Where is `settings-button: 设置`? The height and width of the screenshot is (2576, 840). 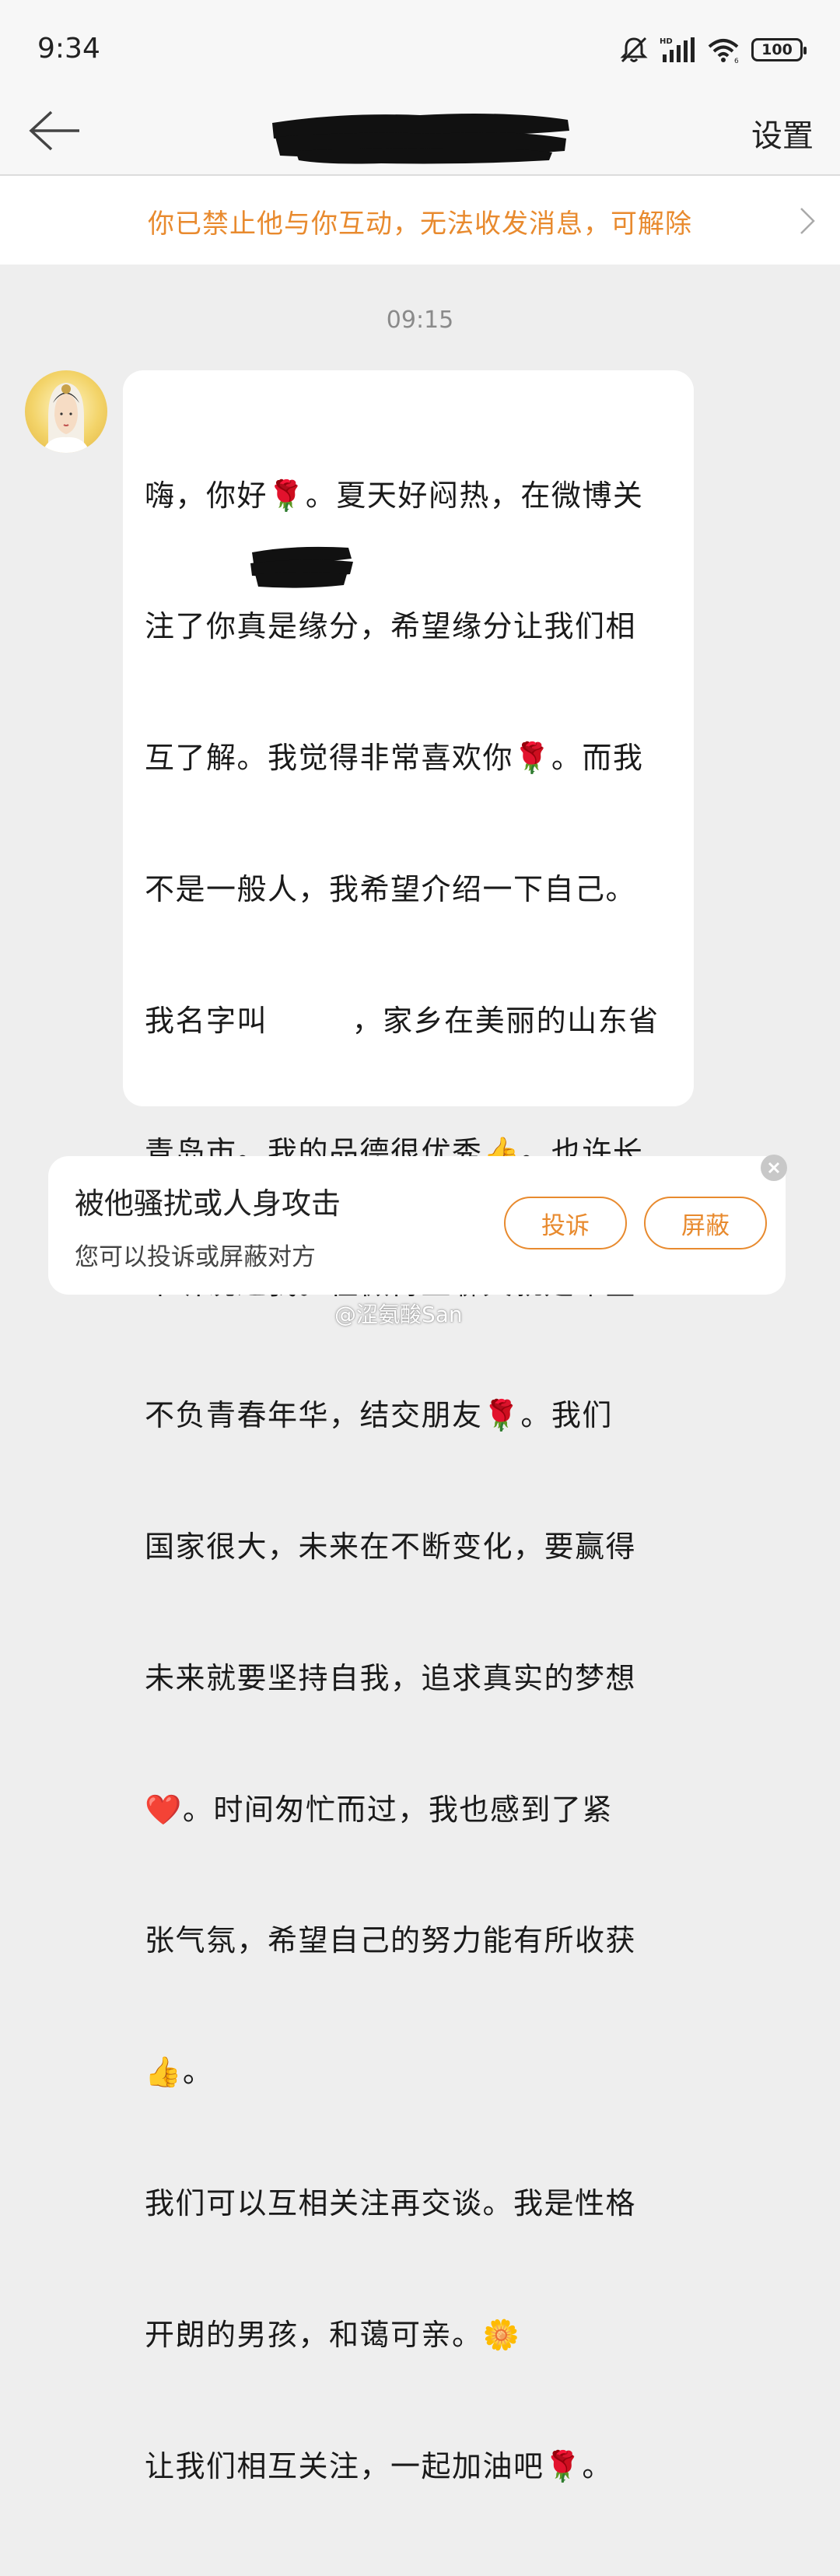
settings-button: 设置 is located at coordinates (783, 133).